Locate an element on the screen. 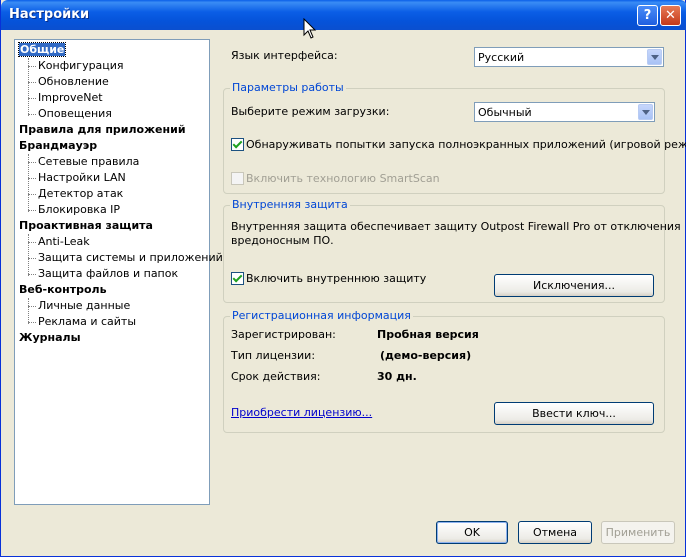  tree-item-lan-settings: Настройки LAN is located at coordinates (82, 177).